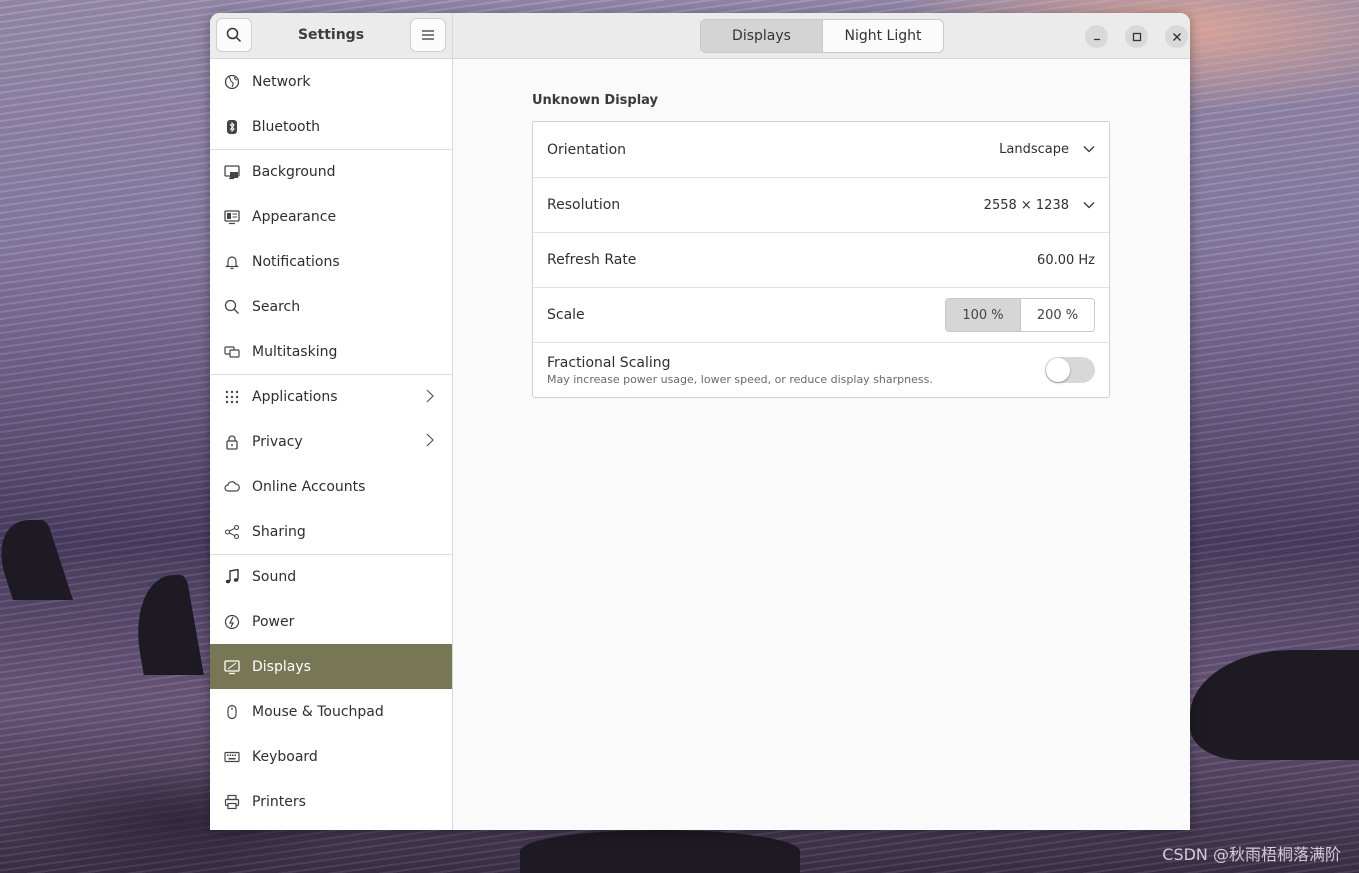 The width and height of the screenshot is (1359, 873). I want to click on power-icon, so click(232, 622).